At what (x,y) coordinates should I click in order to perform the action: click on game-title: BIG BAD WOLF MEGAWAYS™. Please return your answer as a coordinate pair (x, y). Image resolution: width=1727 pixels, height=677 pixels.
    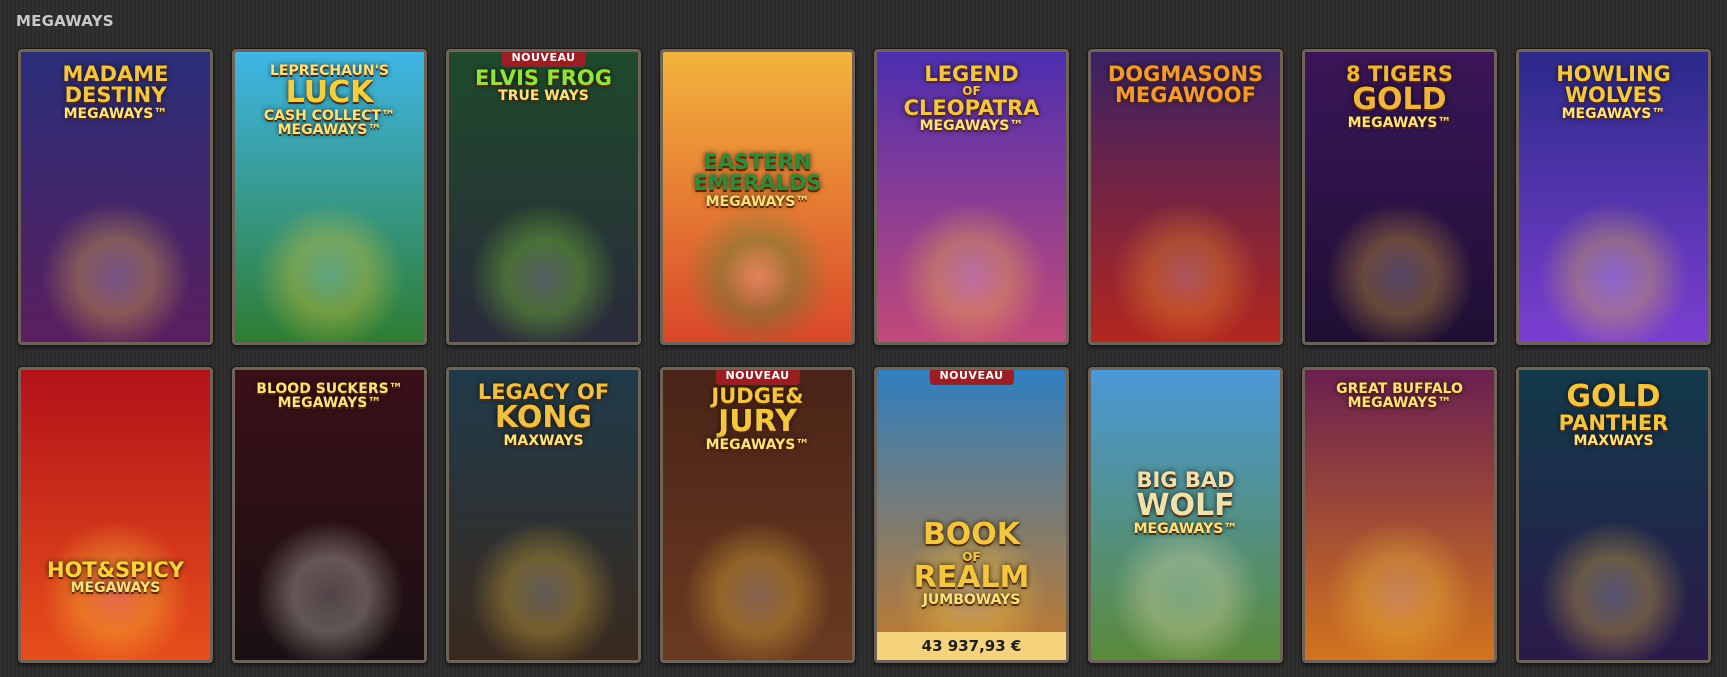
    Looking at the image, I should click on (1185, 503).